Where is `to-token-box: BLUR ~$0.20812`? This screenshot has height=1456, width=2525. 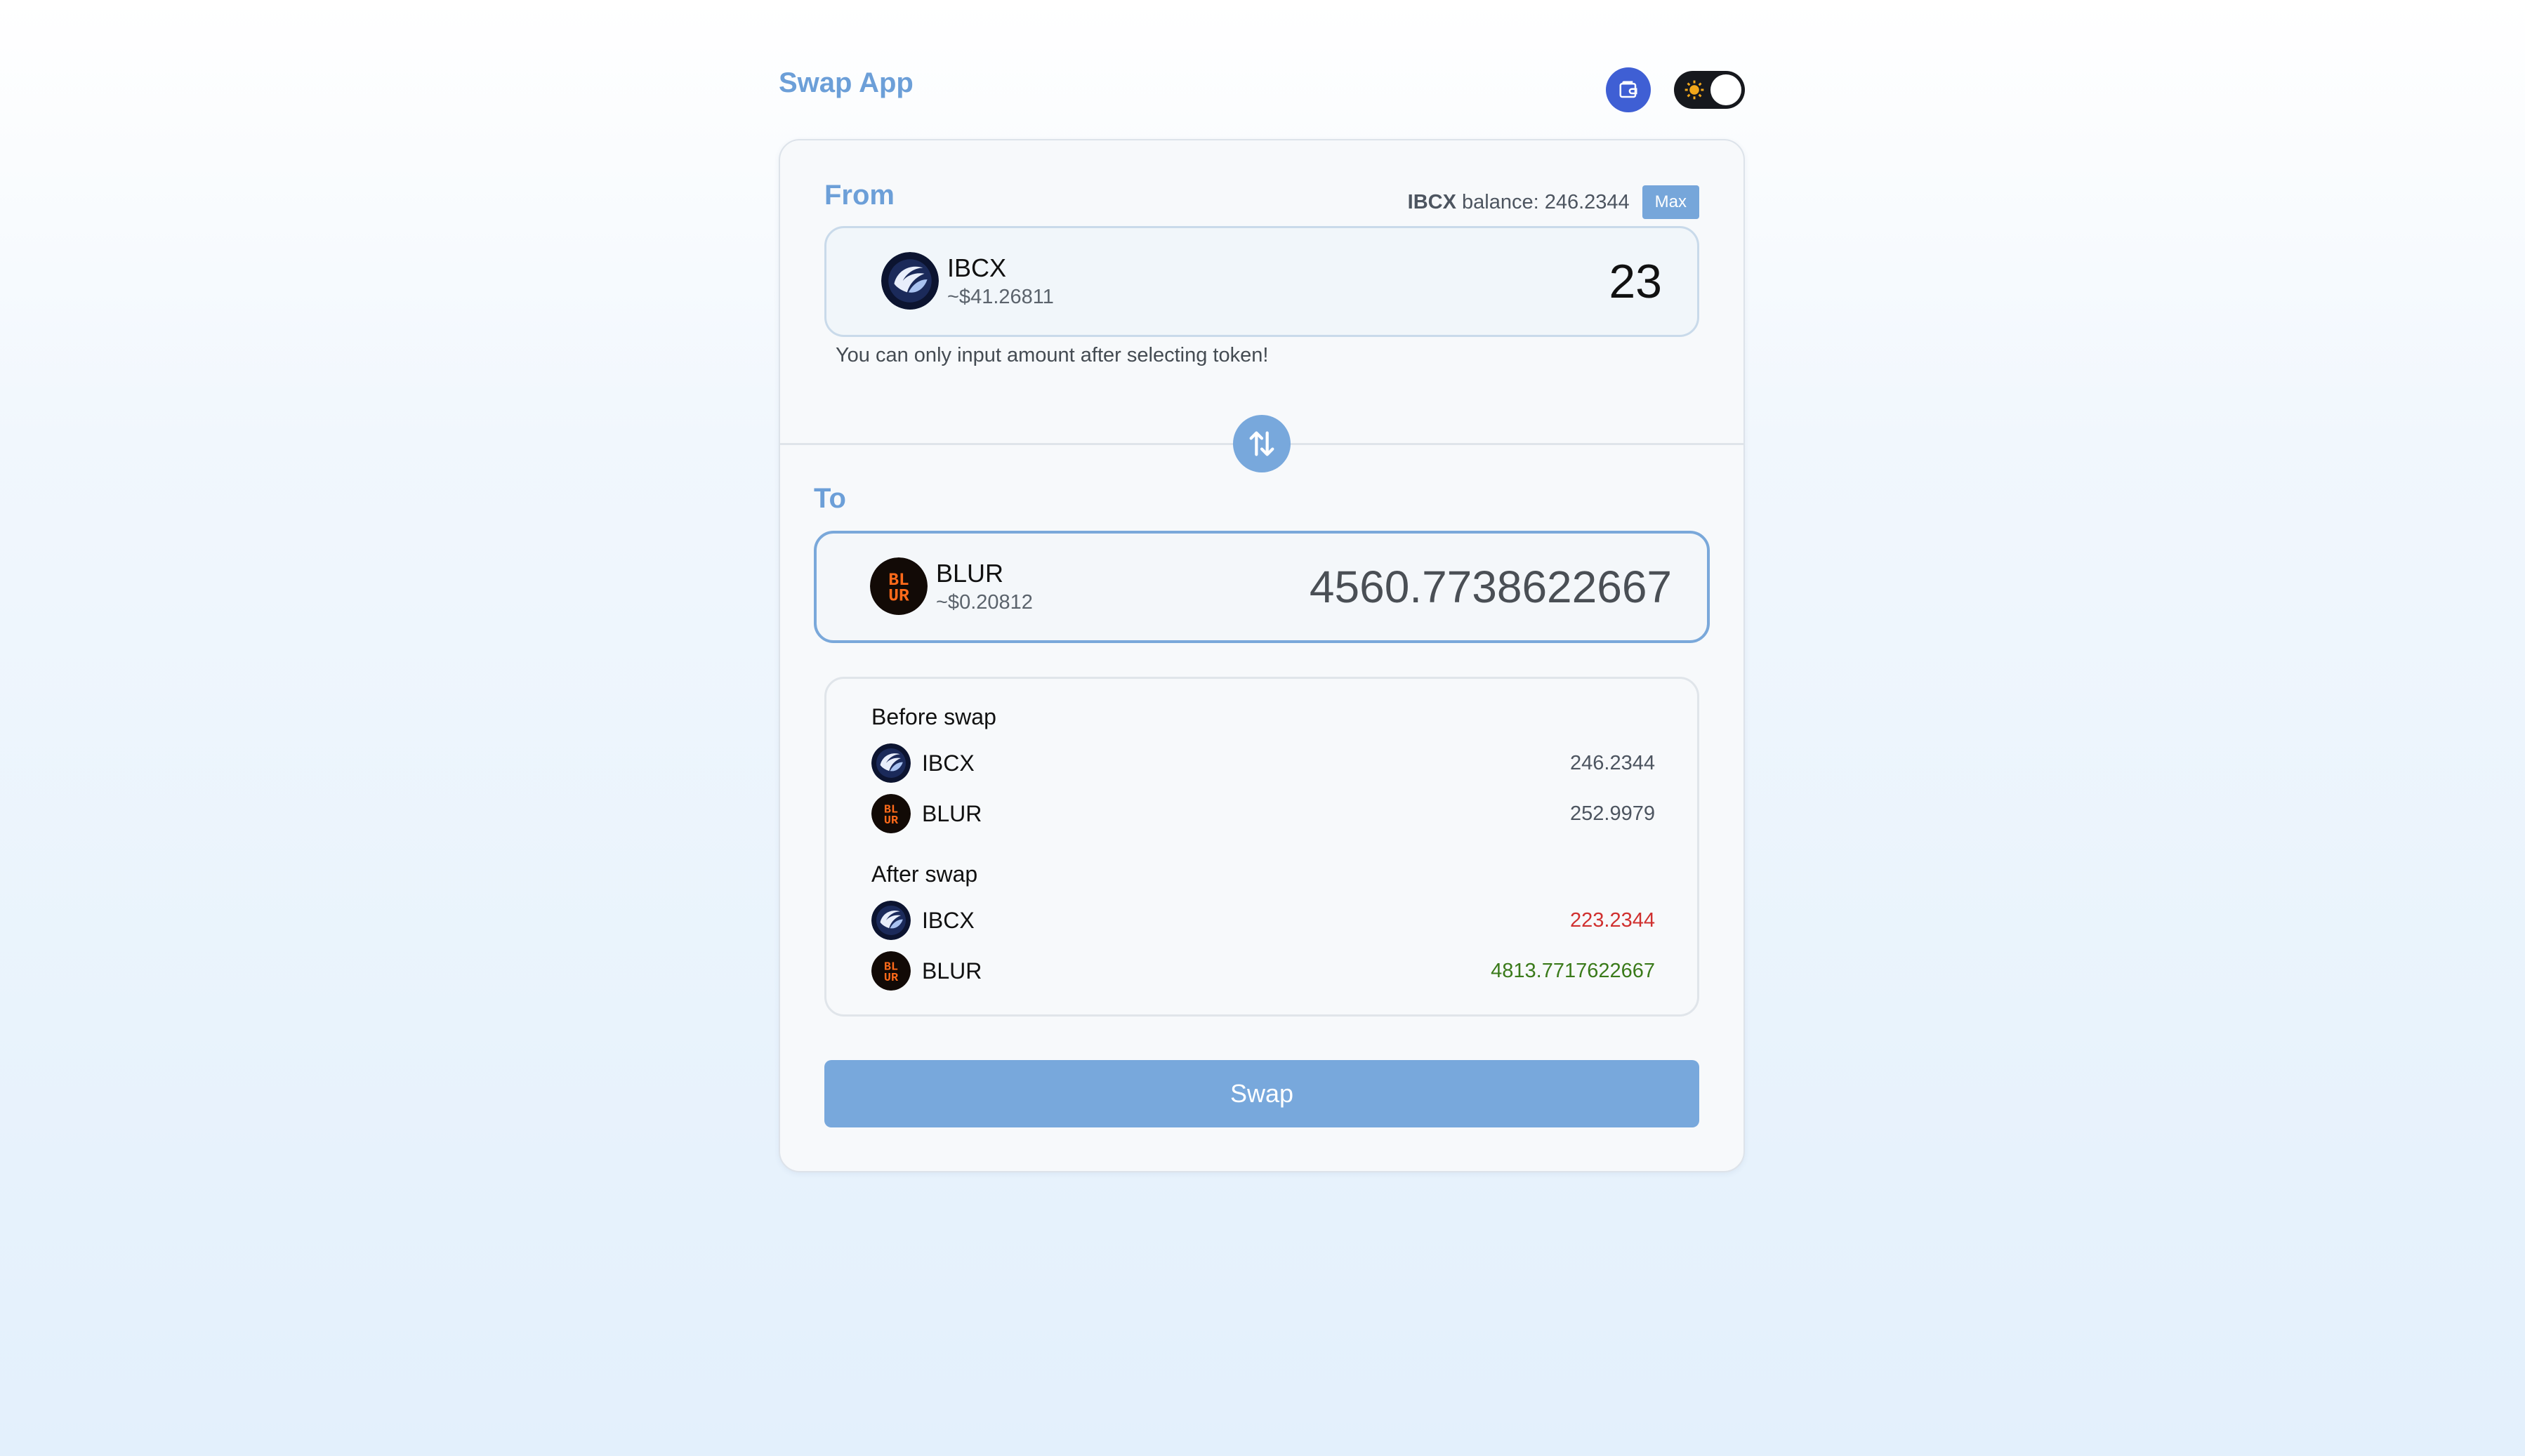 to-token-box: BLUR ~$0.20812 is located at coordinates (1262, 587).